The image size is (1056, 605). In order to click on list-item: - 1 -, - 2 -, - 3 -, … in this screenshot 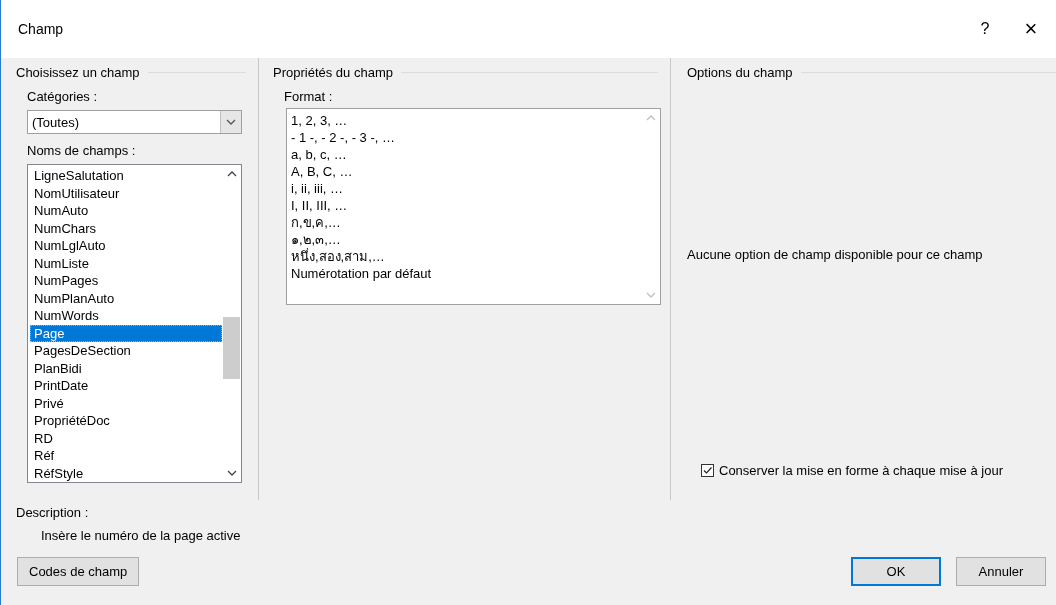, I will do `click(466, 137)`.